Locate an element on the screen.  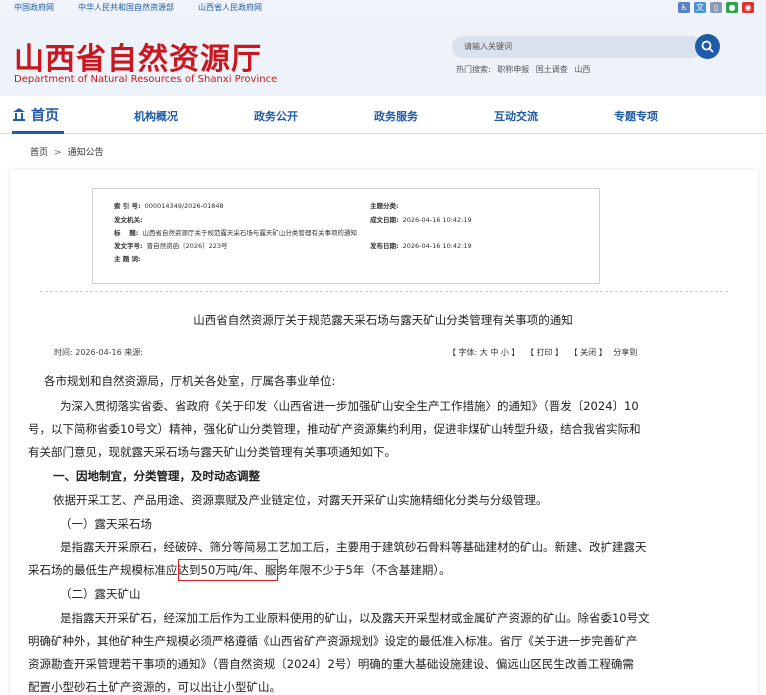
top-icons: ♿ 文 ▯ ● ◉ is located at coordinates (716, 7).